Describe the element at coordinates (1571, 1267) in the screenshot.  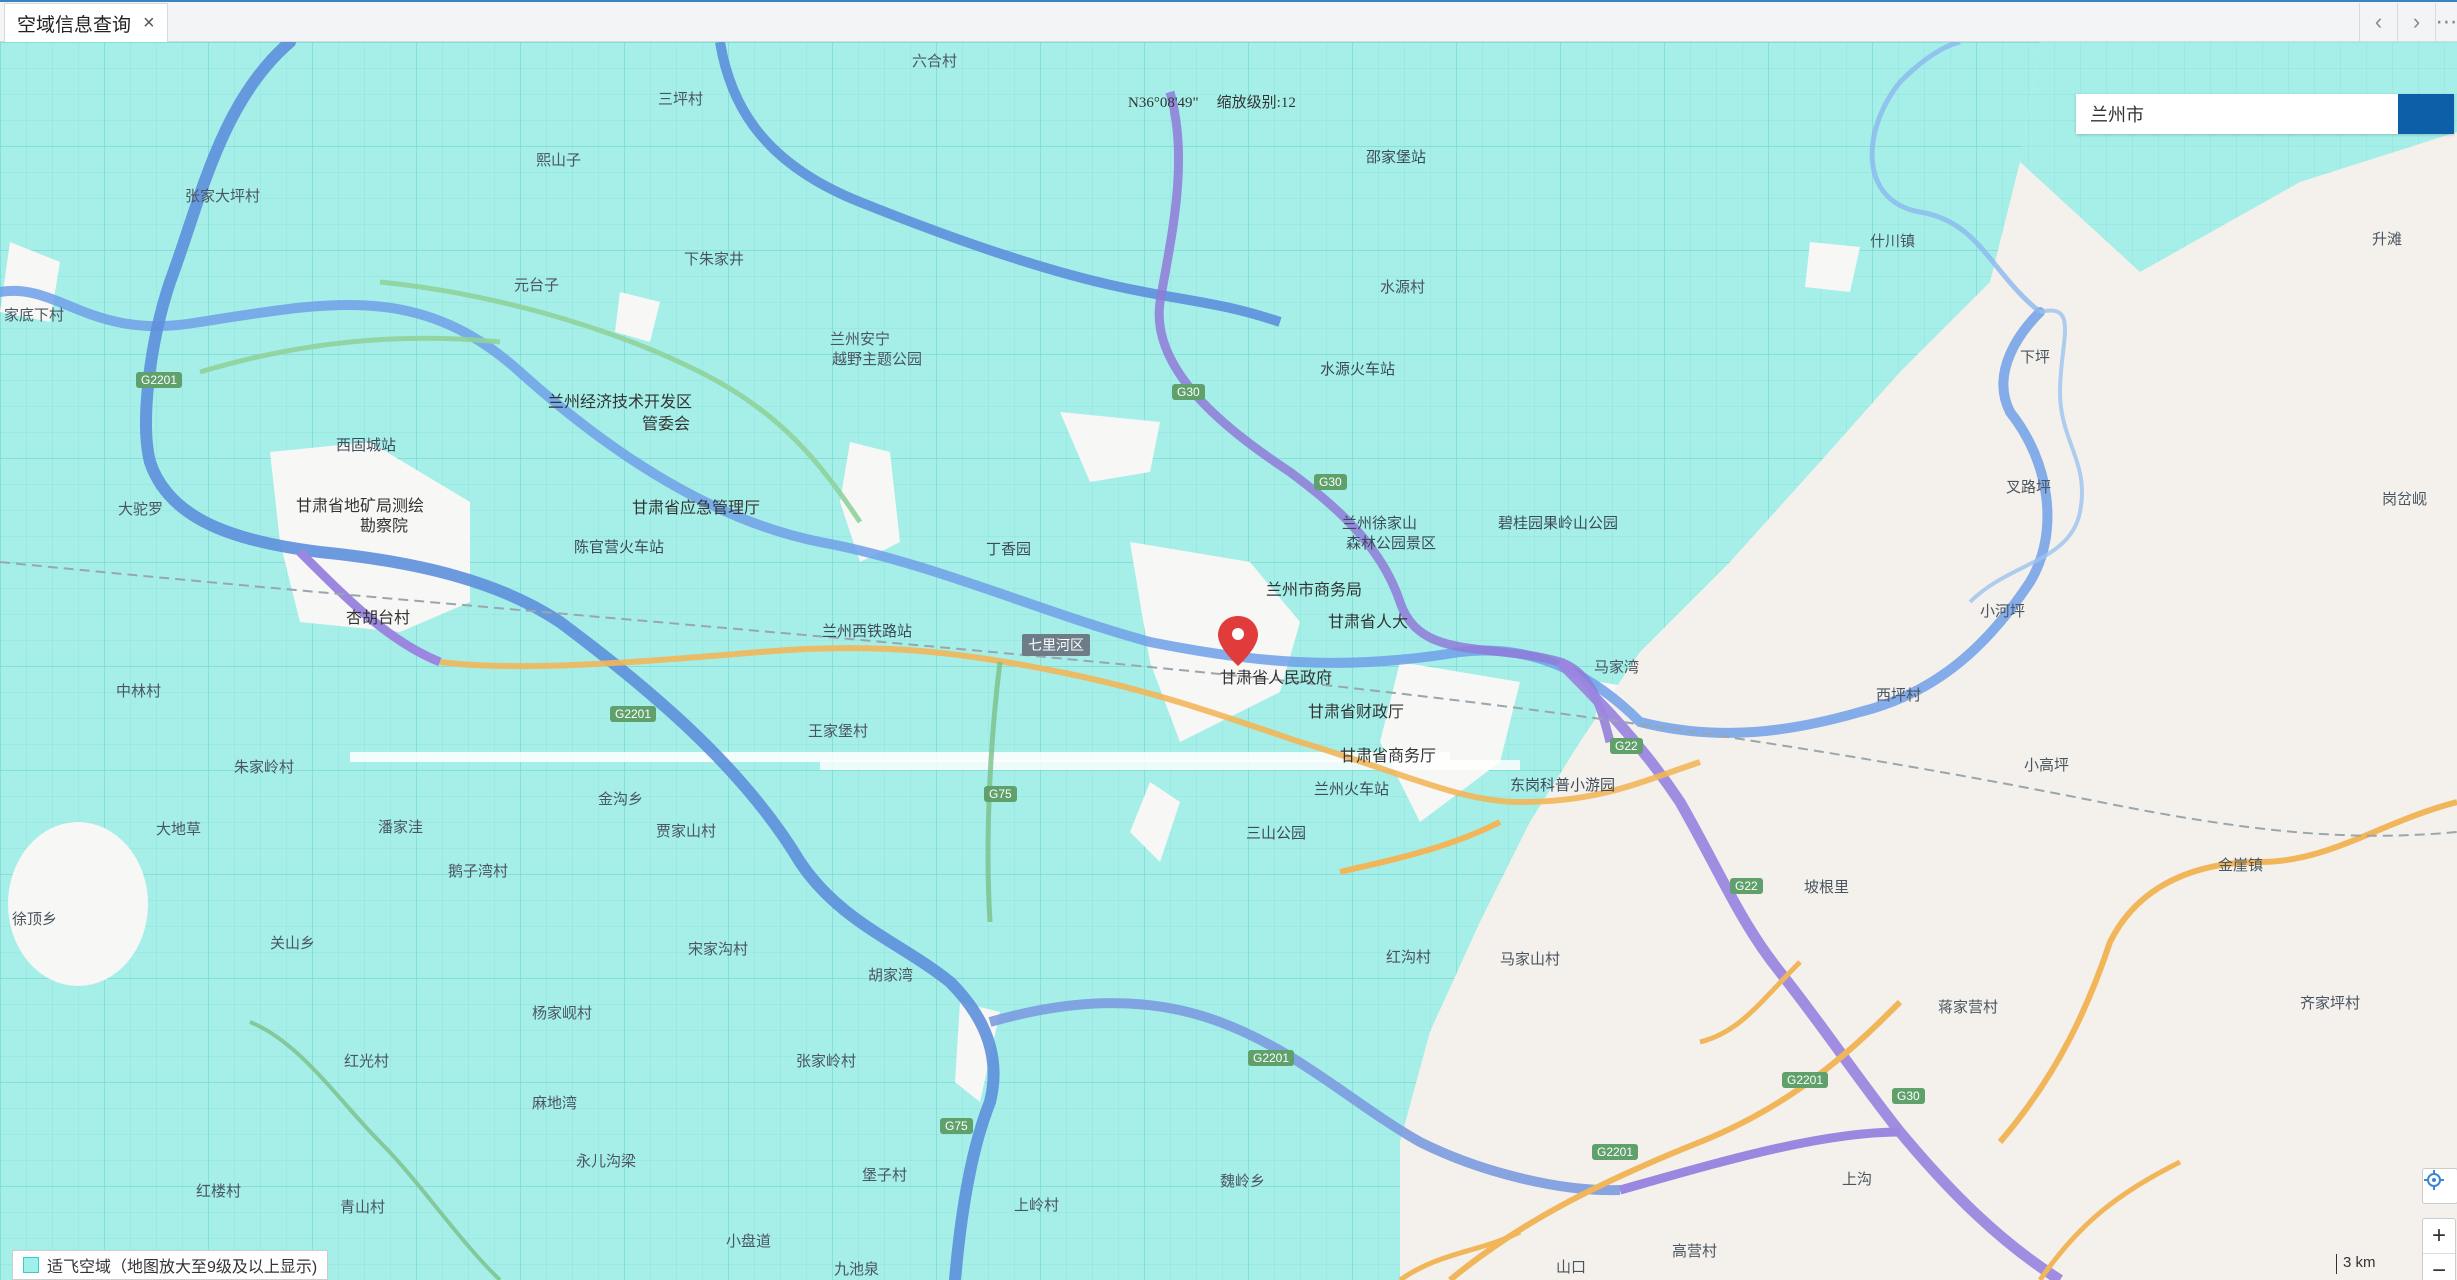
I see `place-label: 山口` at that location.